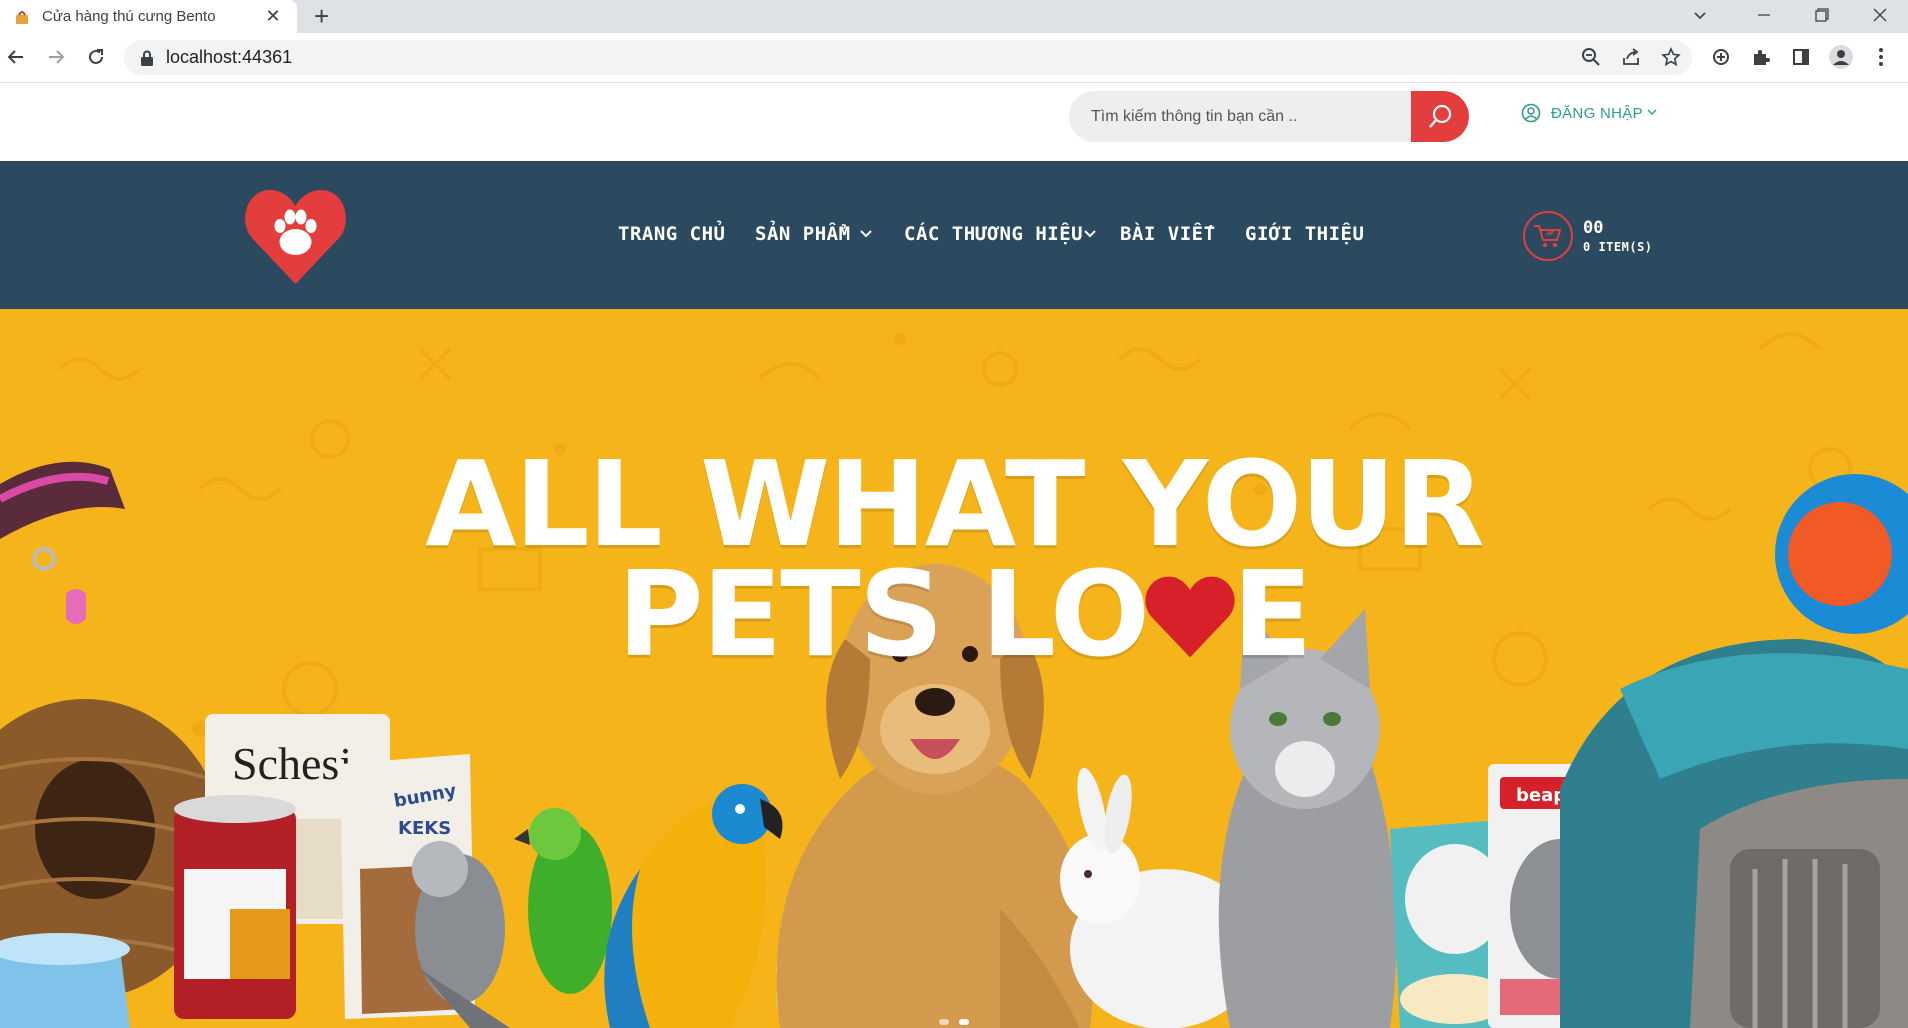 The height and width of the screenshot is (1028, 1908). What do you see at coordinates (321, 16) in the screenshot?
I see `new-tab-button: +` at bounding box center [321, 16].